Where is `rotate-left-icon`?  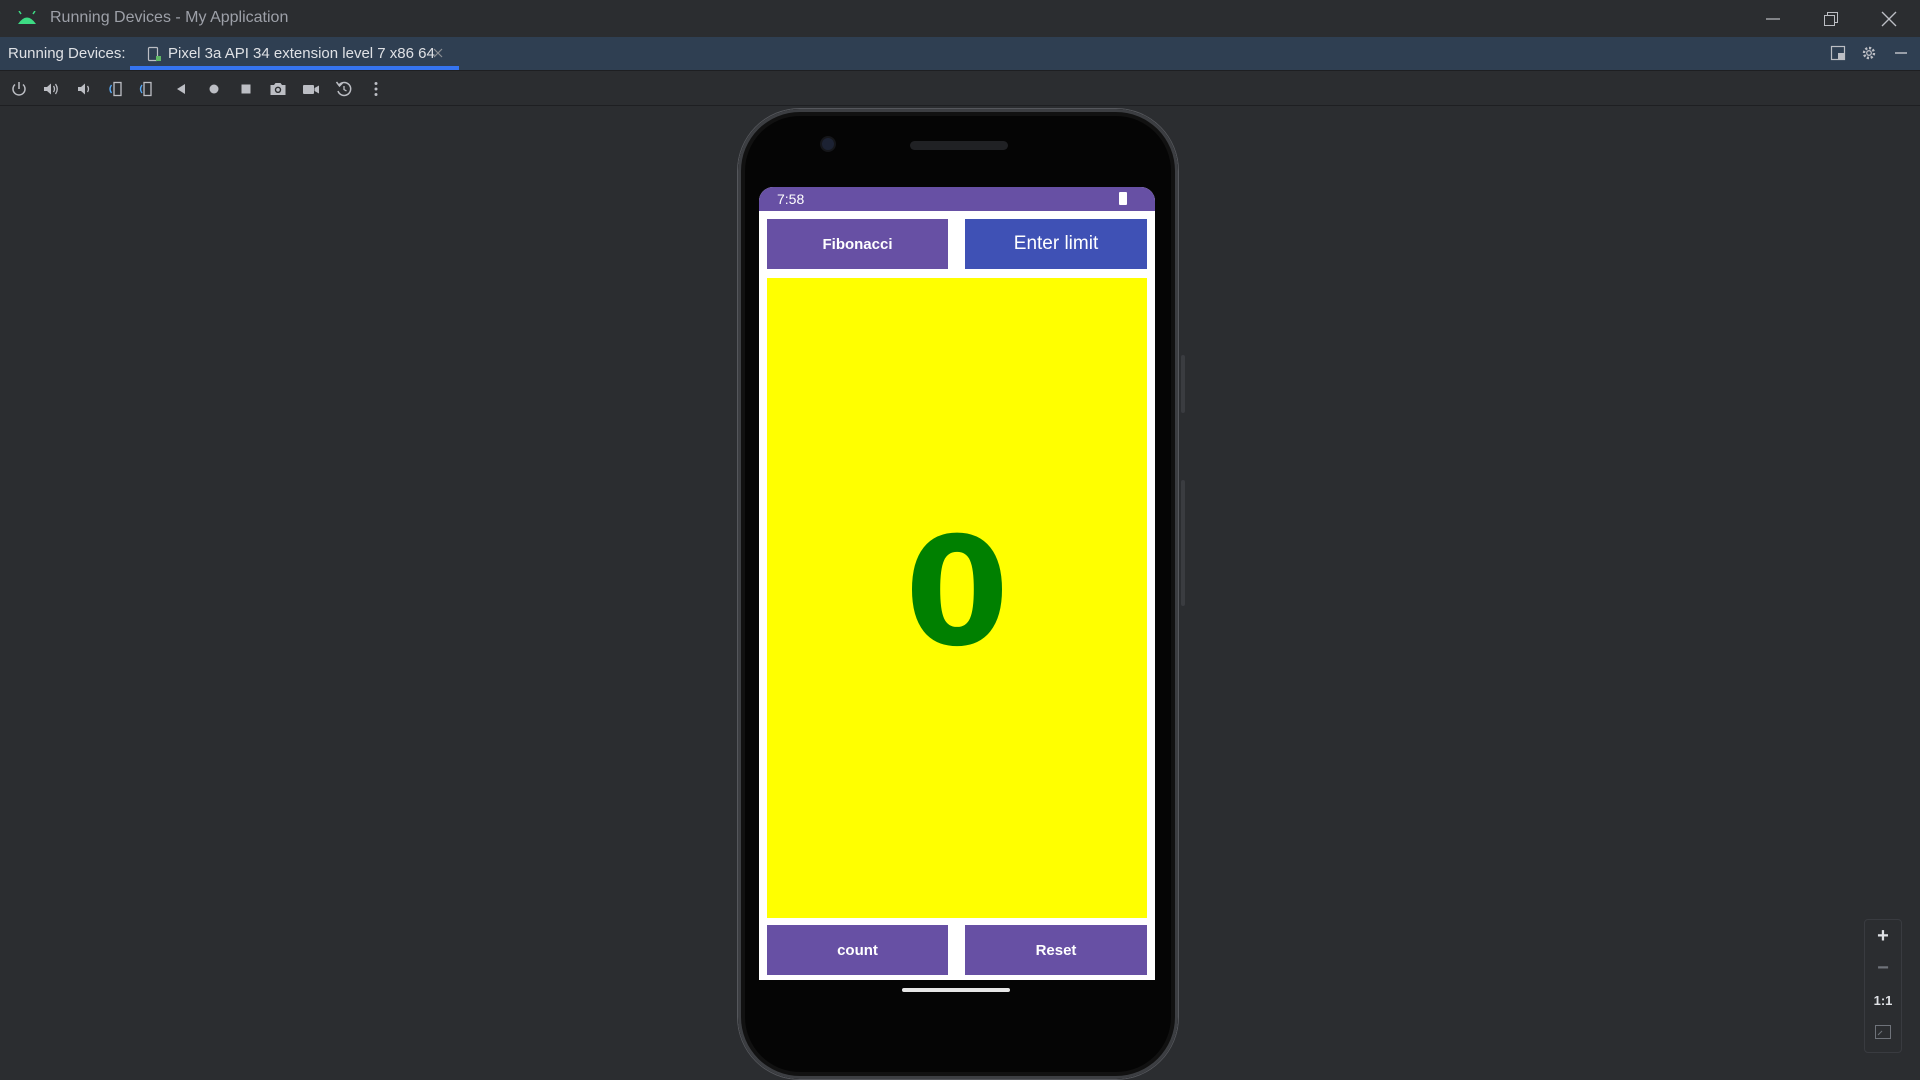
rotate-left-icon is located at coordinates (116, 89).